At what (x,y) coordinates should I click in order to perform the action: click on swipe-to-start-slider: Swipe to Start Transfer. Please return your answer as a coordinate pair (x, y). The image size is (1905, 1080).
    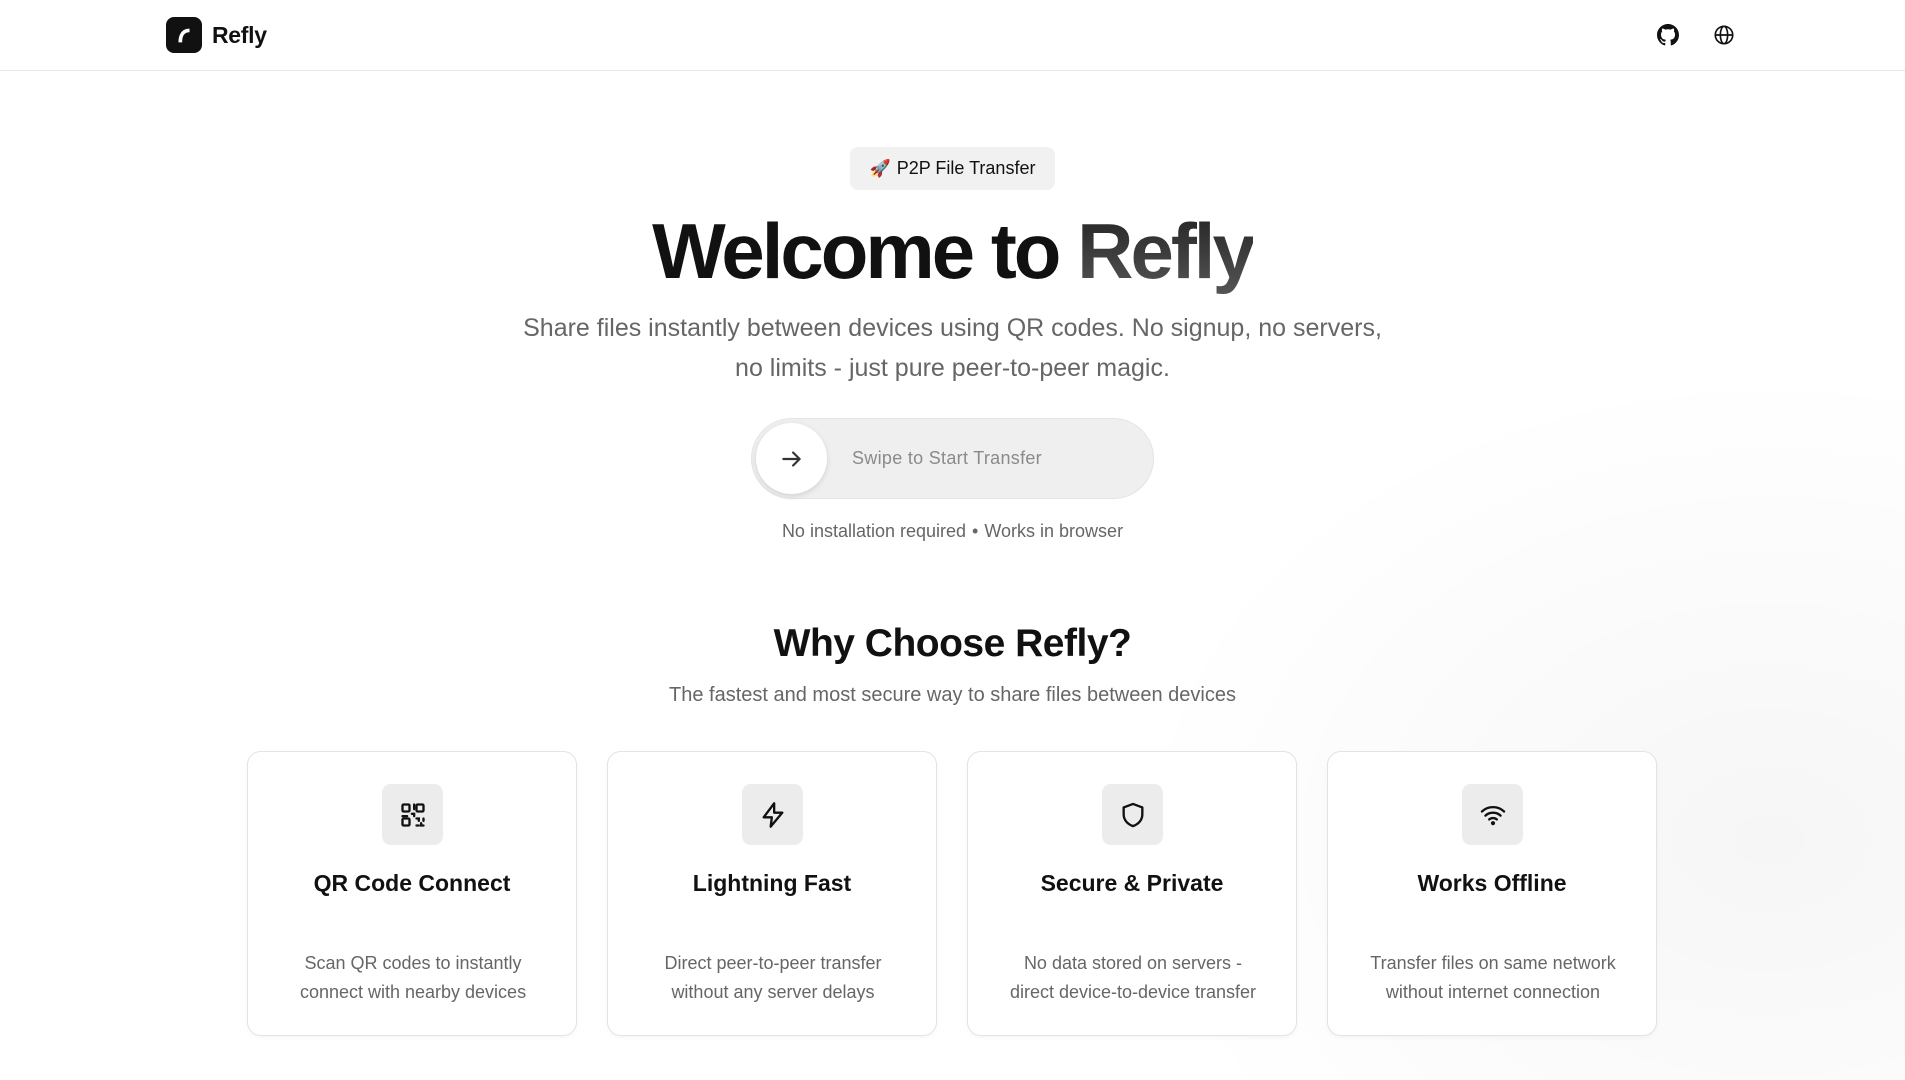
    Looking at the image, I should click on (952, 458).